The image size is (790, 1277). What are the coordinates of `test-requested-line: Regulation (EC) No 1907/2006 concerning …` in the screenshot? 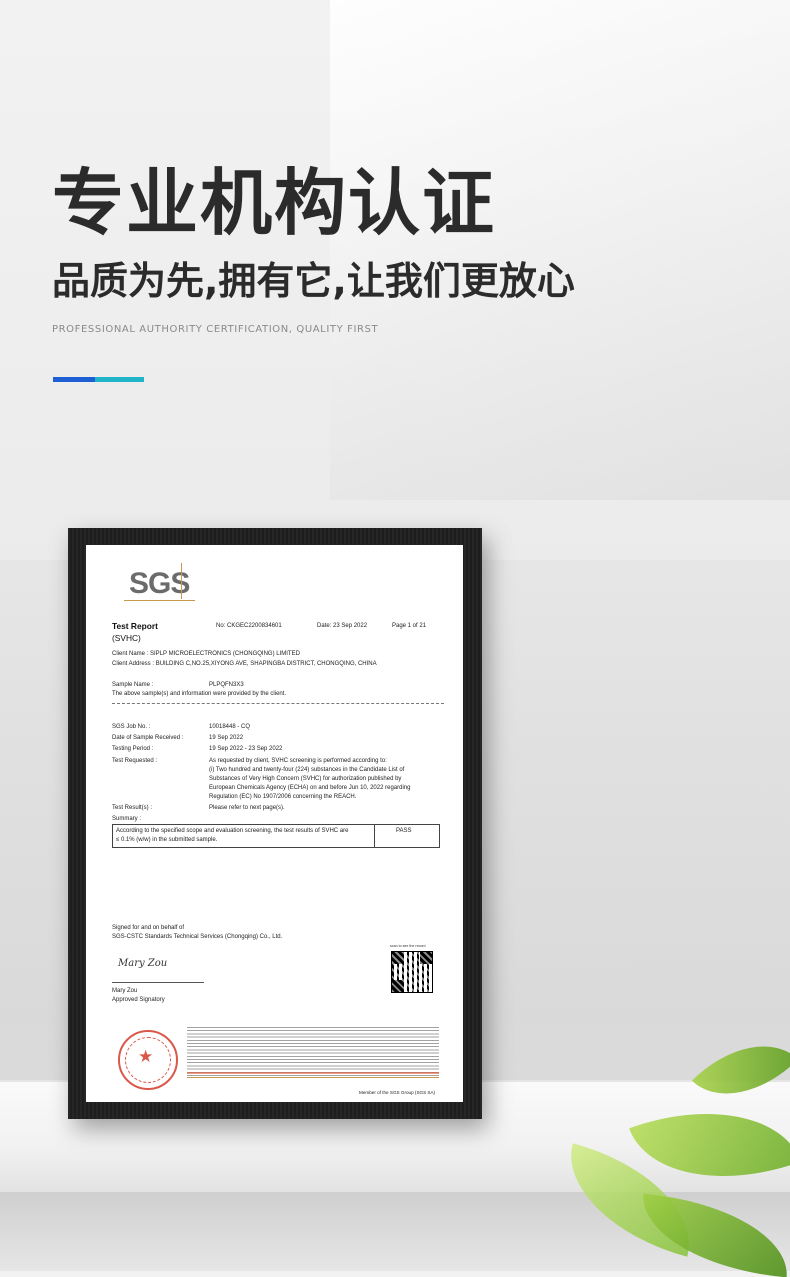 It's located at (283, 797).